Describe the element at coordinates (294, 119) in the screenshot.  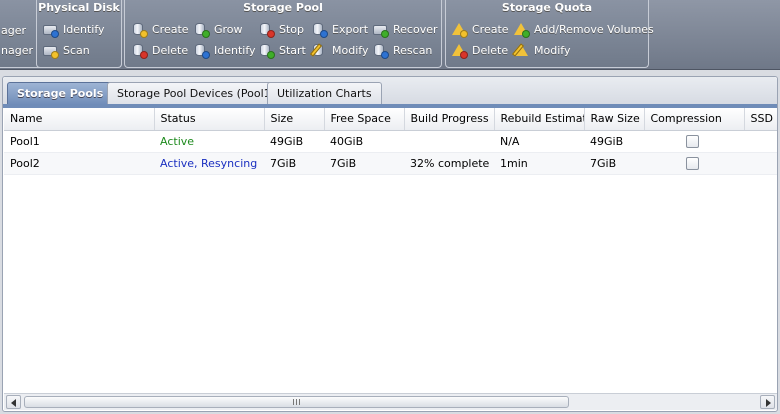
I see `column-header-size: Size` at that location.